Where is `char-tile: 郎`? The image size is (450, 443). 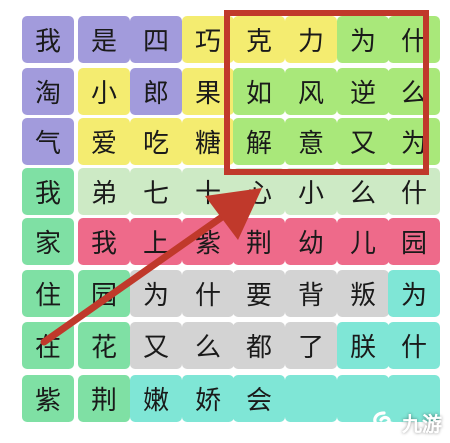
char-tile: 郎 is located at coordinates (156, 91).